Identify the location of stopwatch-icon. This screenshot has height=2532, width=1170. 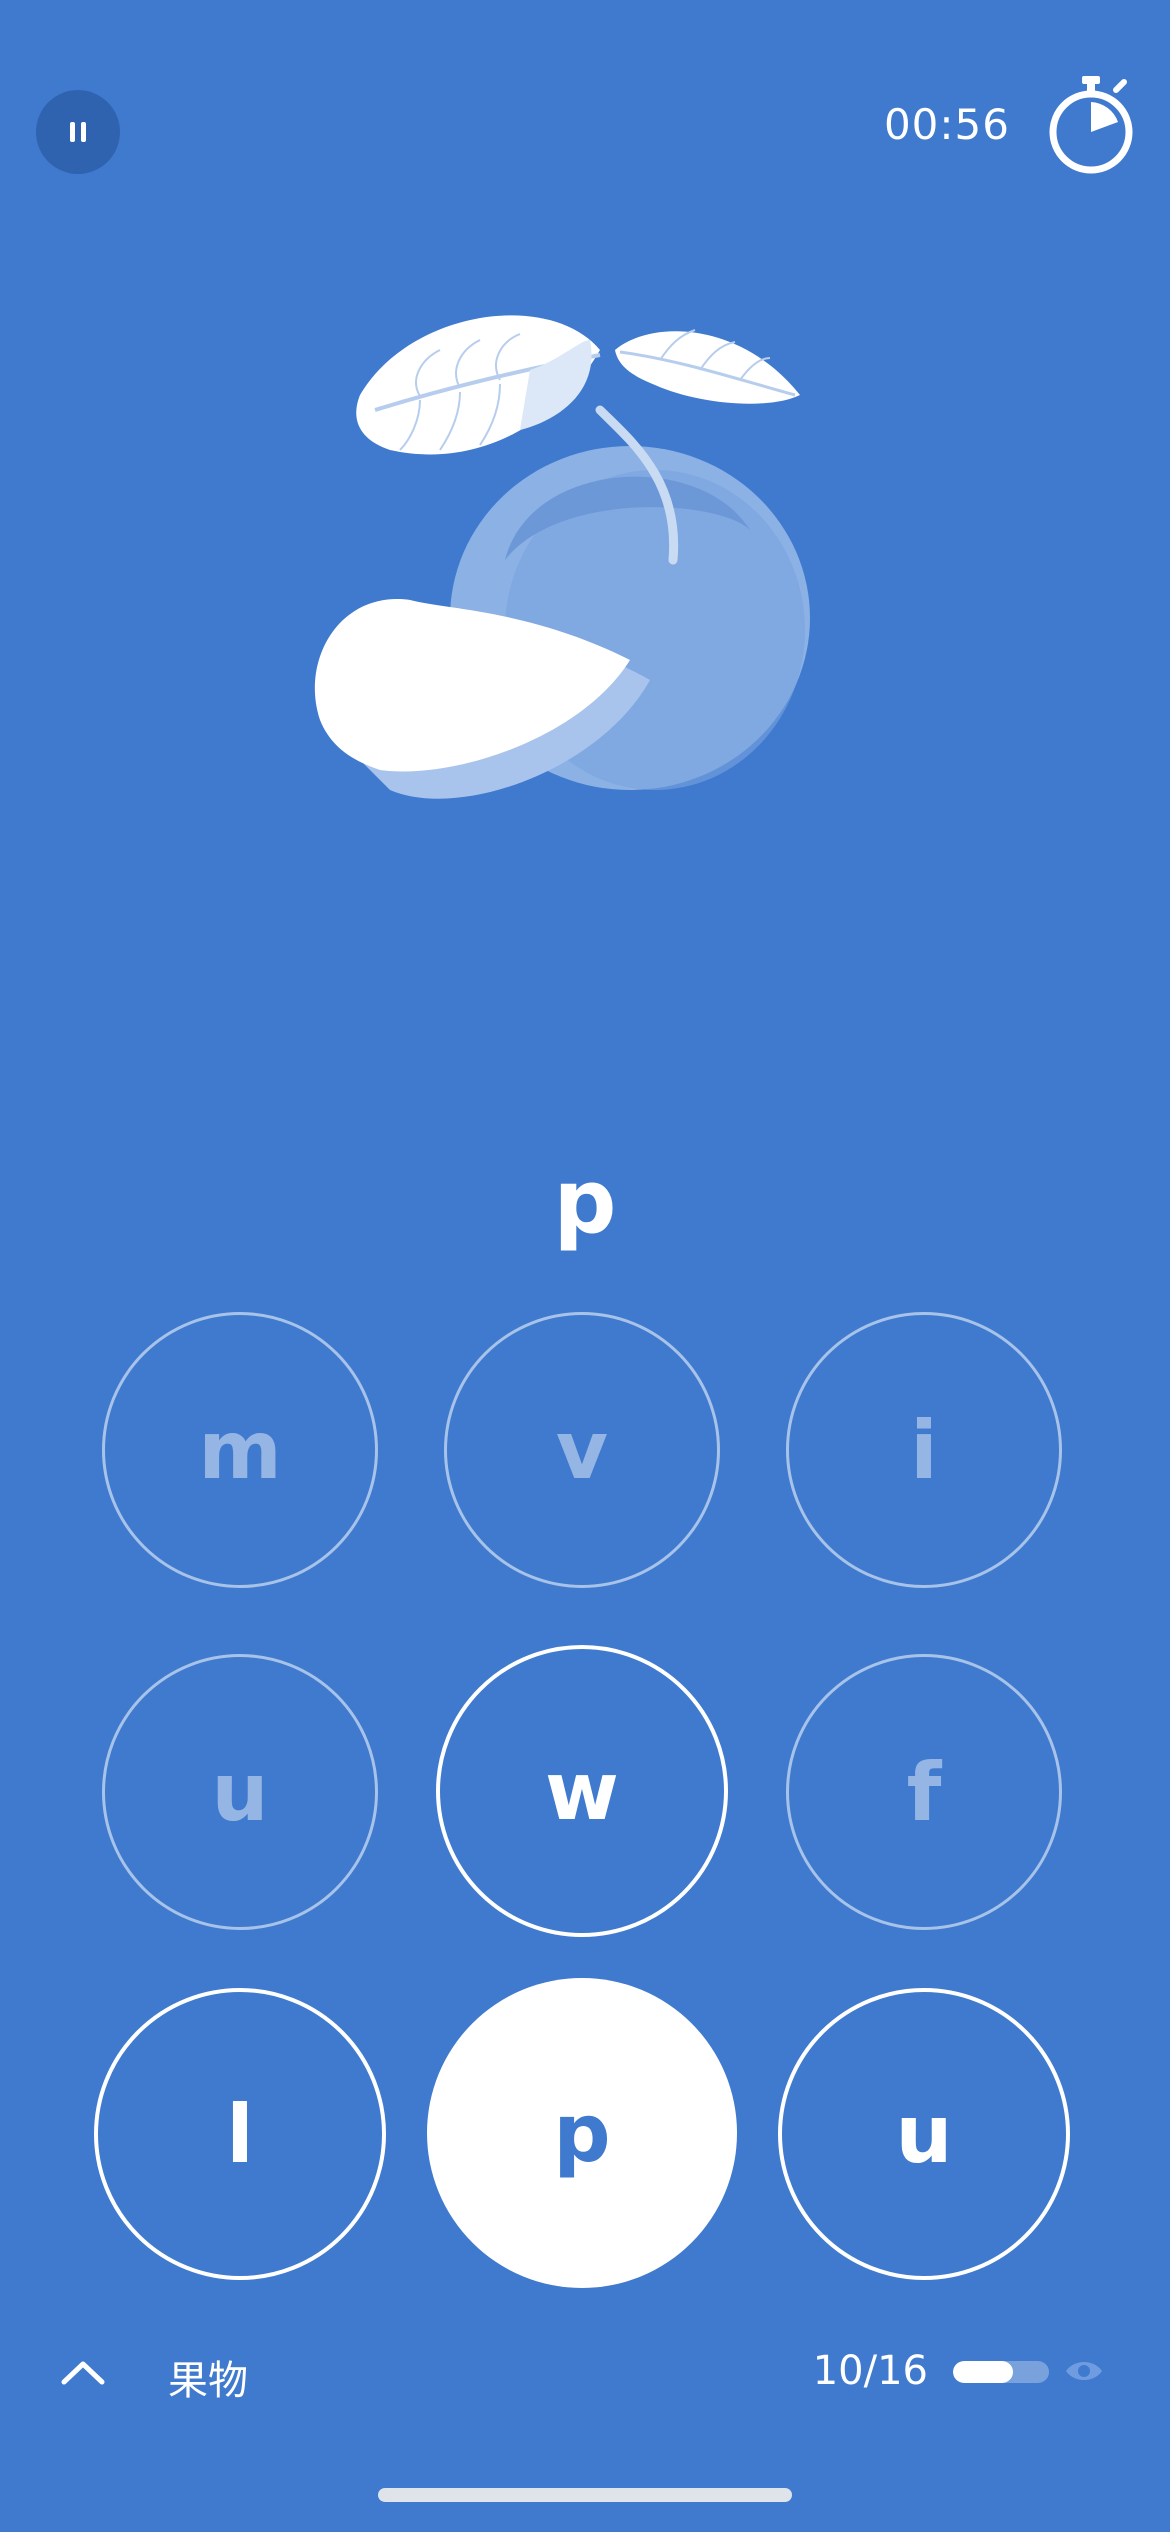
(1091, 125).